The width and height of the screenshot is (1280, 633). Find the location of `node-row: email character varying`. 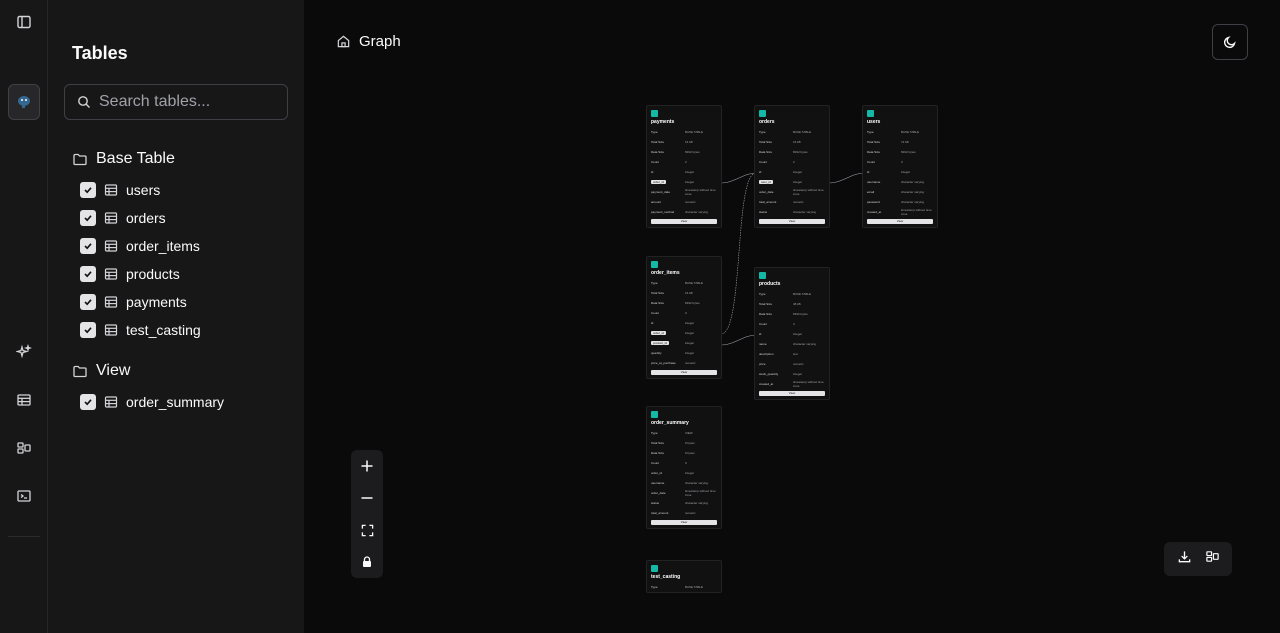

node-row: email character varying is located at coordinates (900, 192).